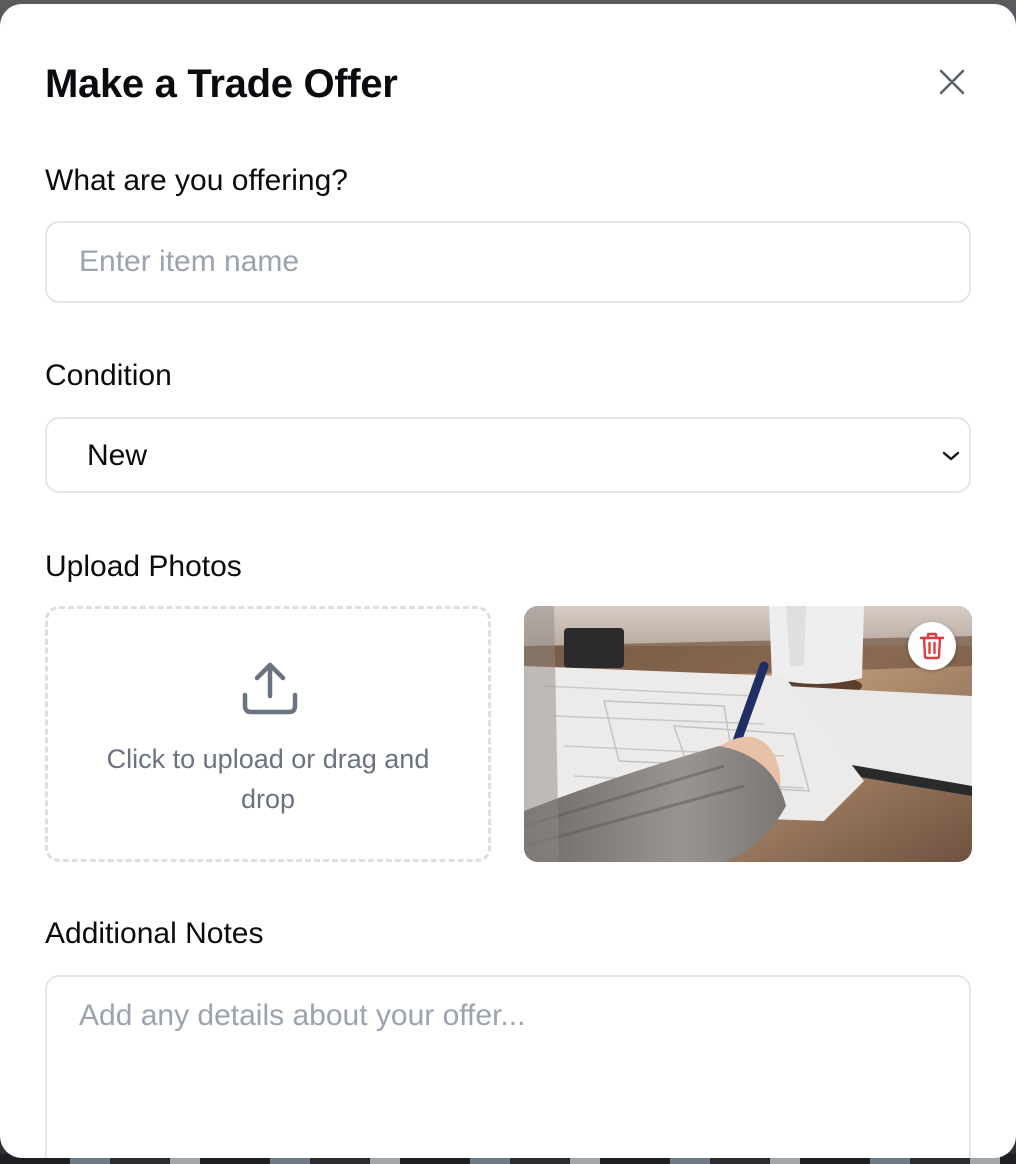 This screenshot has height=1164, width=1016. What do you see at coordinates (508, 455) in the screenshot?
I see `condition-select: New` at bounding box center [508, 455].